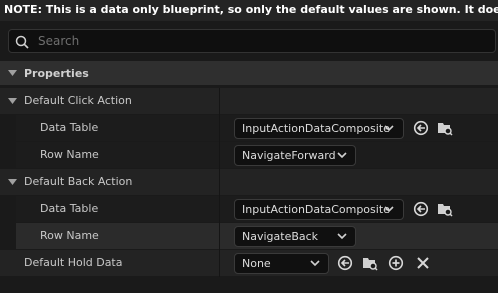 This screenshot has height=293, width=498. What do you see at coordinates (78, 100) in the screenshot?
I see `default-click-action-label: Default Click Action` at bounding box center [78, 100].